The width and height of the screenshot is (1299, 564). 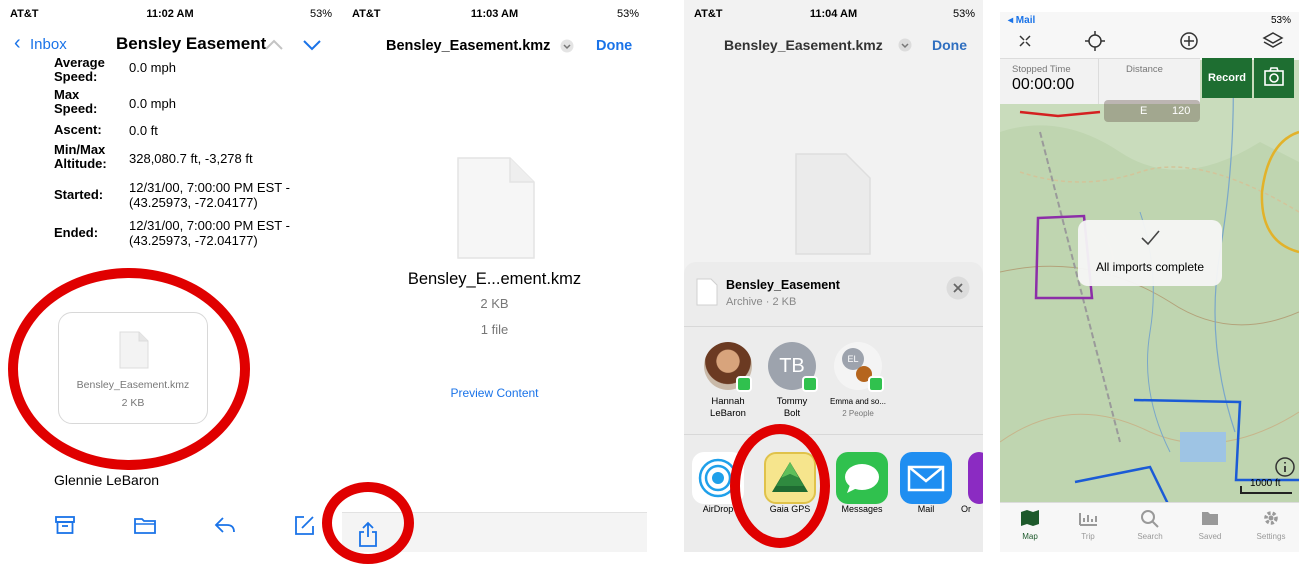 What do you see at coordinates (1271, 524) in the screenshot?
I see `tab-settings: Settings` at bounding box center [1271, 524].